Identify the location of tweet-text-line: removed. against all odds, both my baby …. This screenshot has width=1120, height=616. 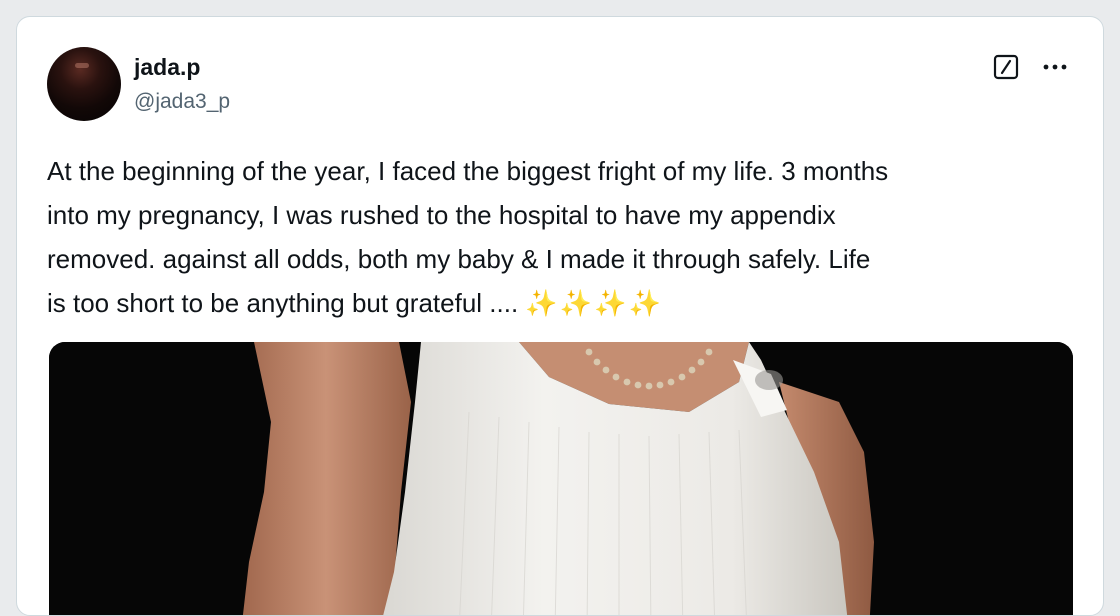
(459, 259).